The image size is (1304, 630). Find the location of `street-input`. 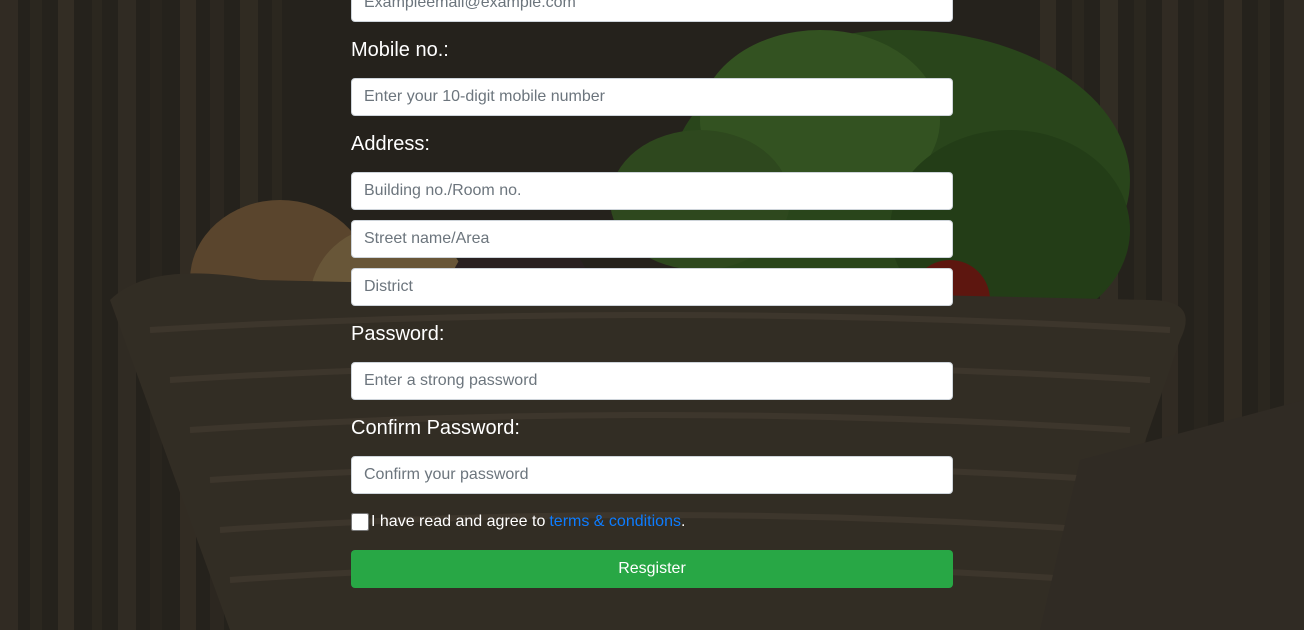

street-input is located at coordinates (652, 239).